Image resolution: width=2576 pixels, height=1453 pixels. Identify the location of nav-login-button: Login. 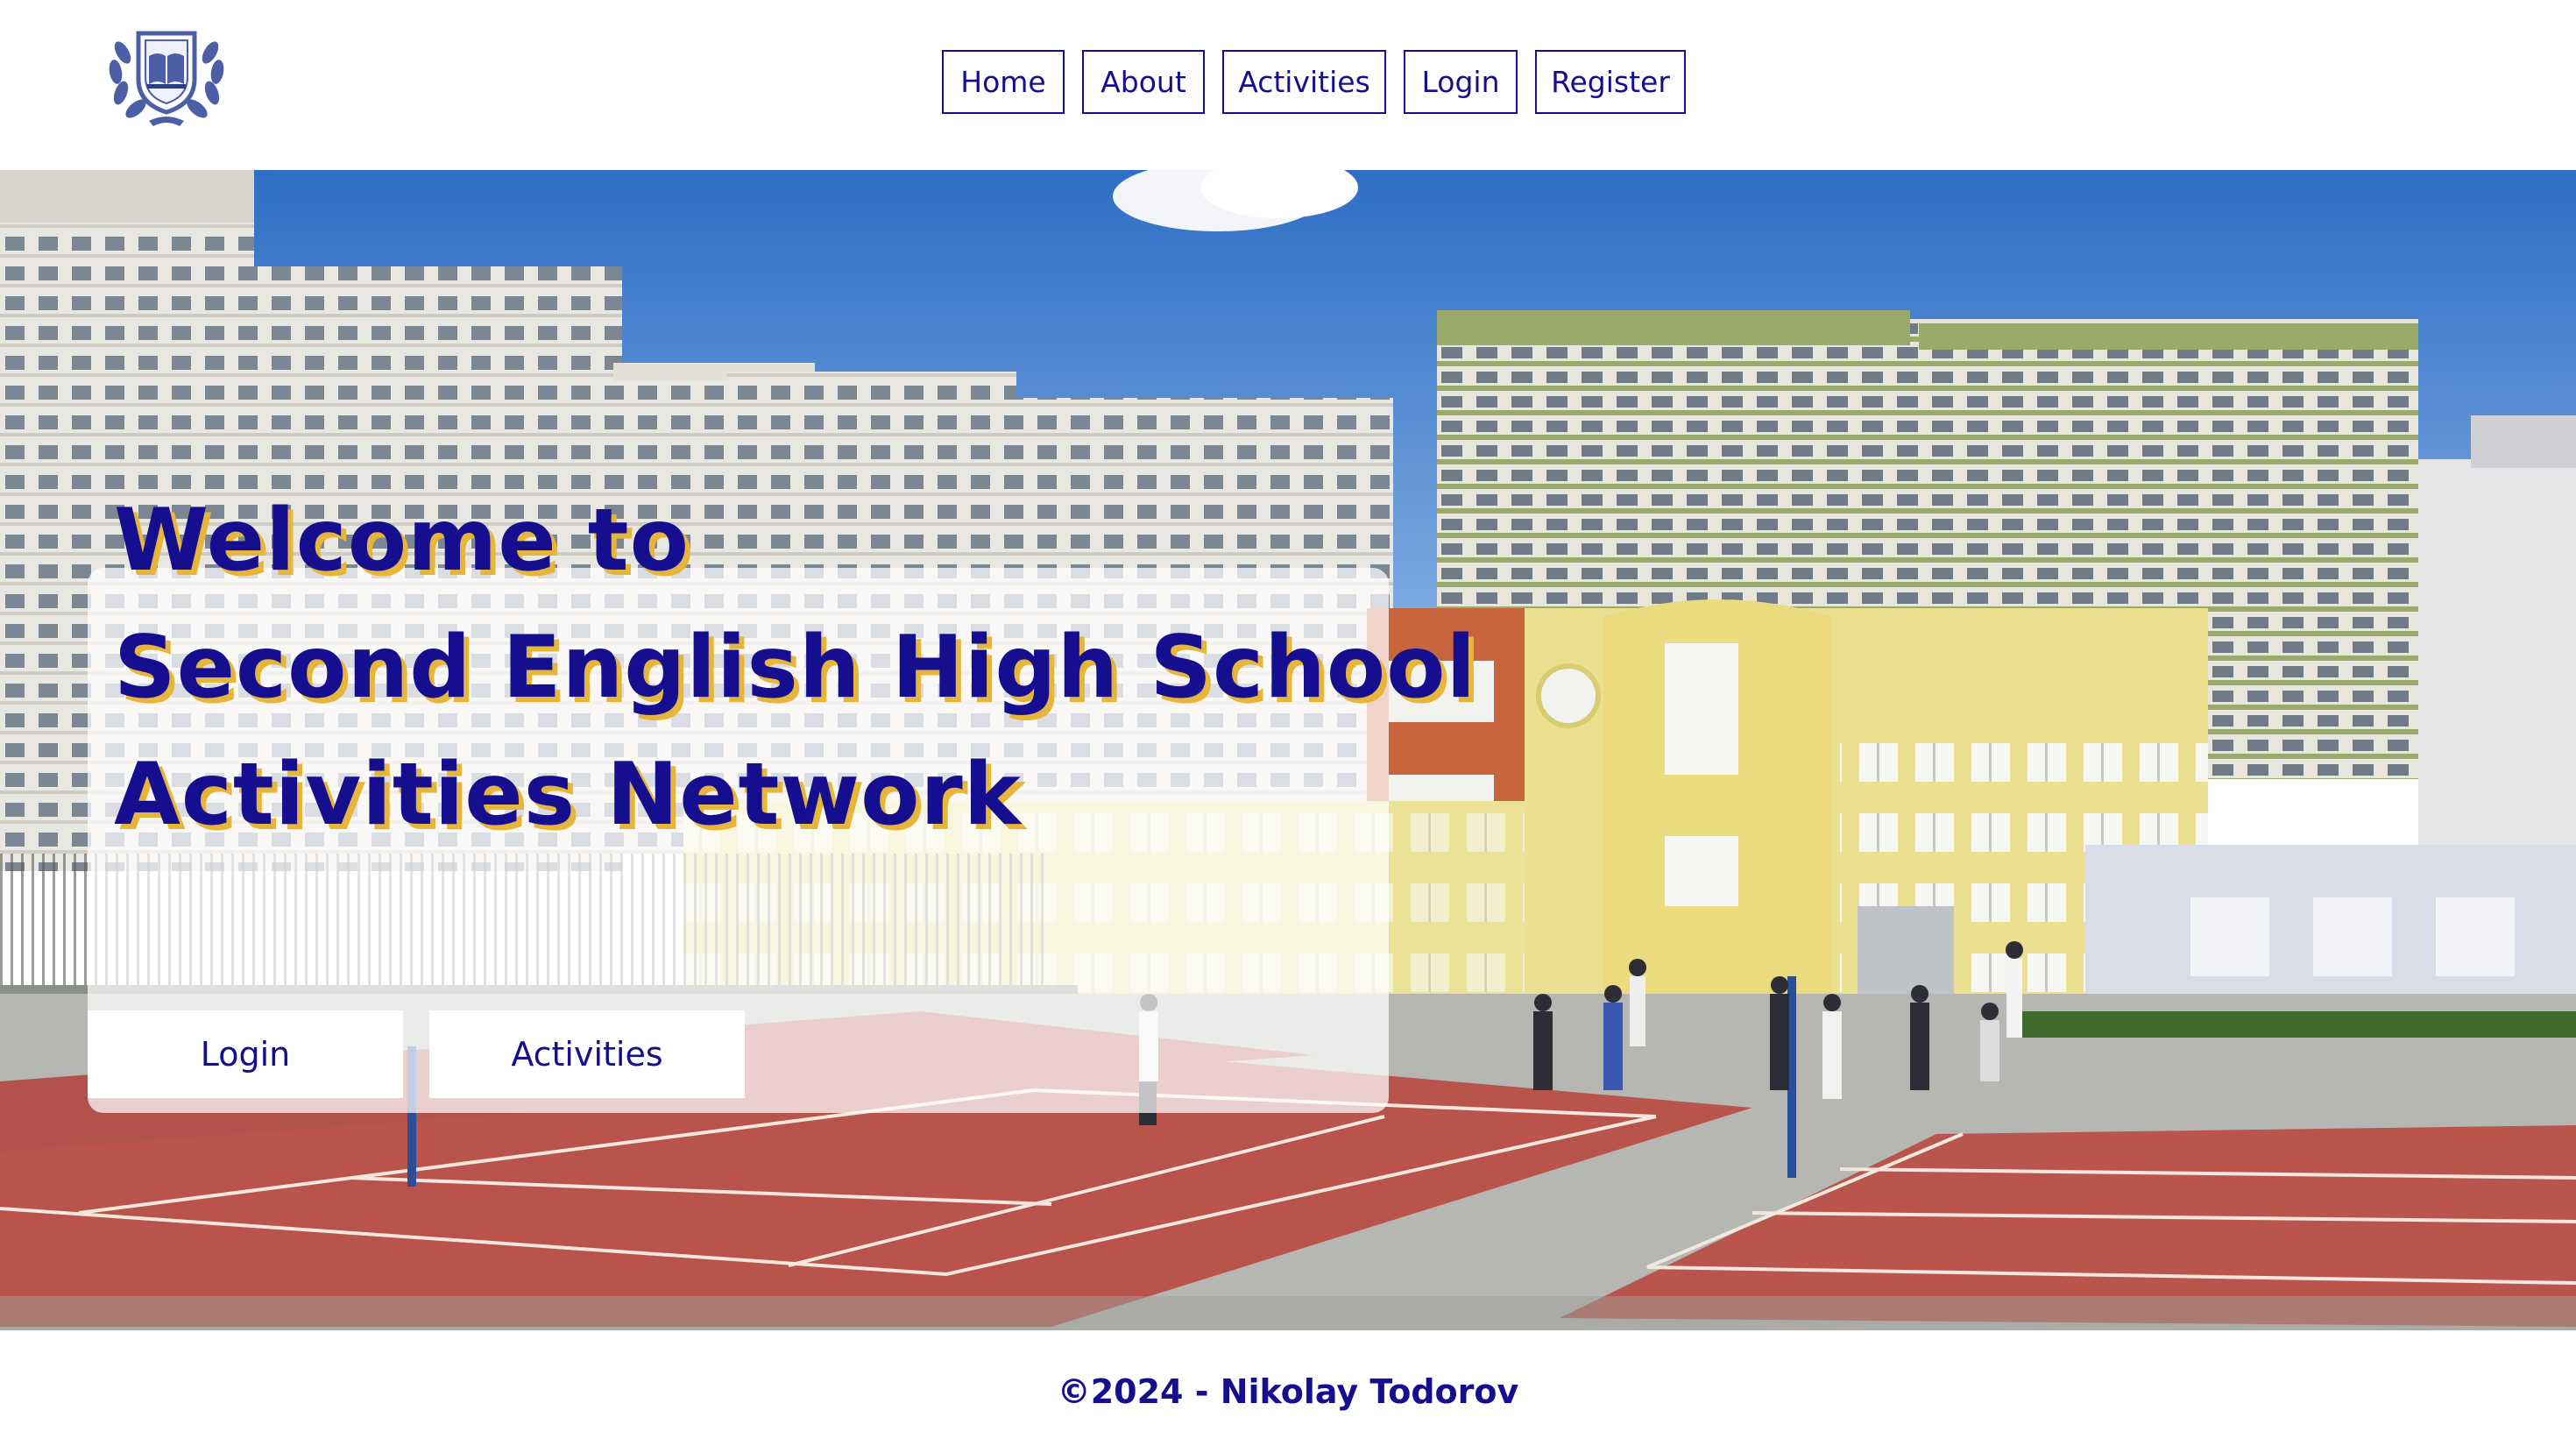
(1461, 82).